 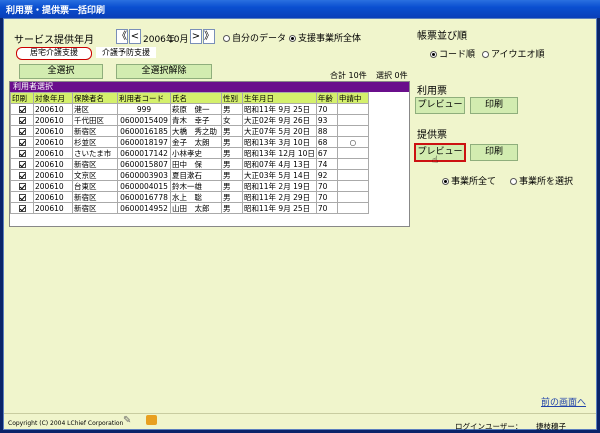 I want to click on cell-age: 92, so click(x=326, y=175).